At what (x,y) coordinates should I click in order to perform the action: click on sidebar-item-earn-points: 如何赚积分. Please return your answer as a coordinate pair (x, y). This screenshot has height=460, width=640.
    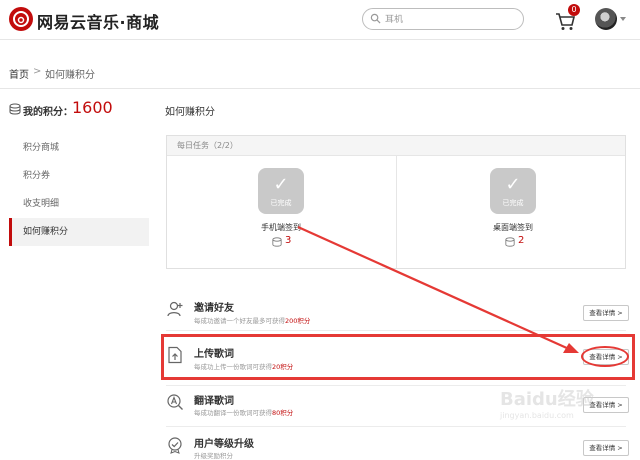
    Looking at the image, I should click on (79, 232).